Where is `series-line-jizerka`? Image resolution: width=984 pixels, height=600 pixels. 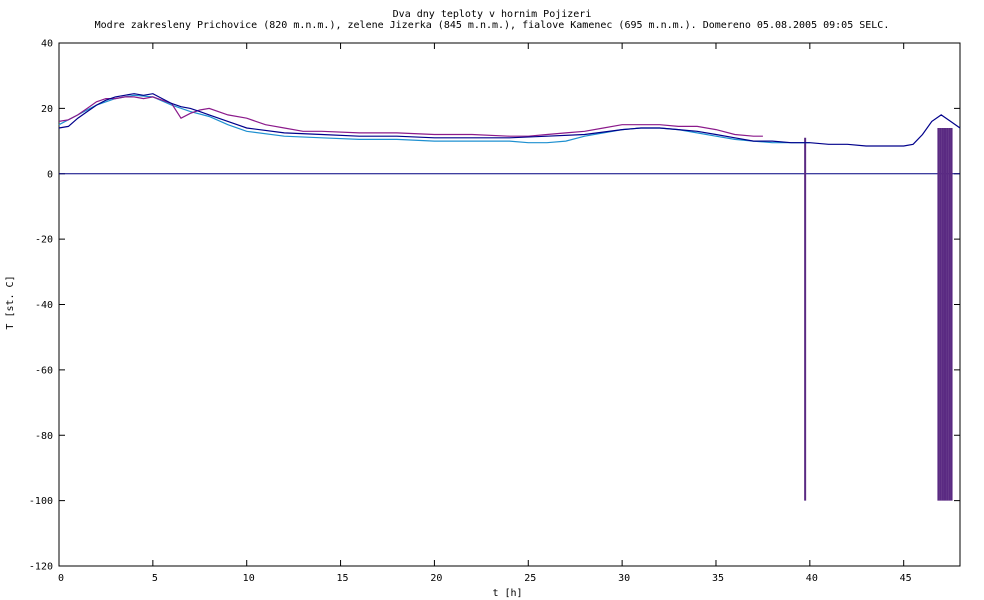 series-line-jizerka is located at coordinates (434, 119).